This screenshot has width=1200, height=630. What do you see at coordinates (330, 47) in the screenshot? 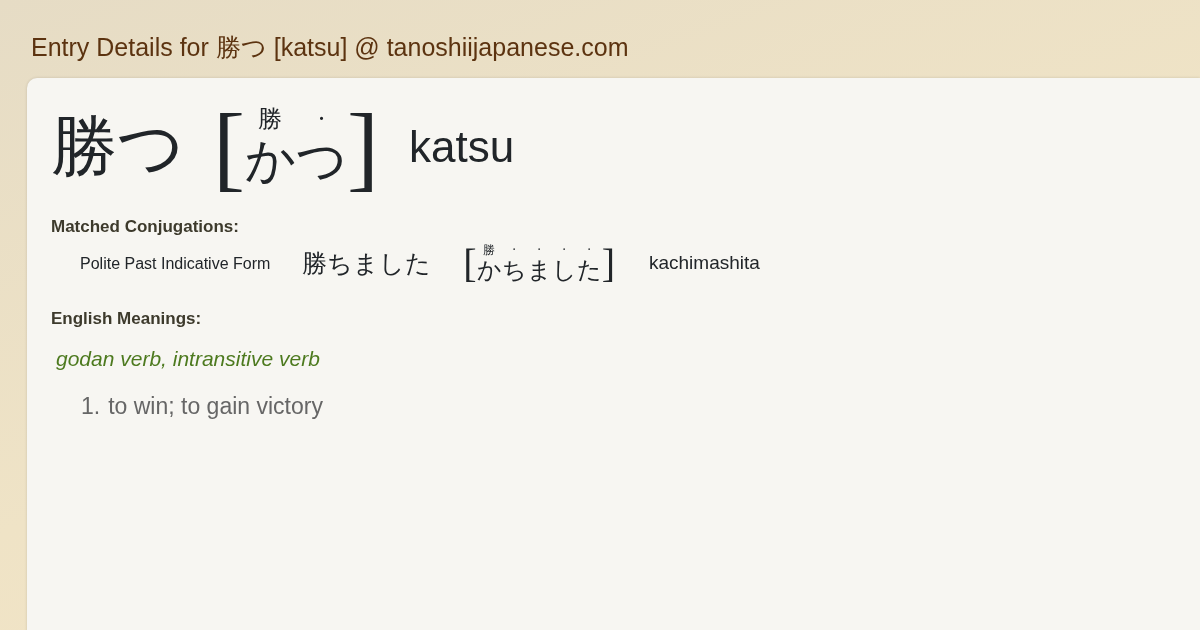
I see `page-title: Entry Details for 勝つ [katsu] @ tanoshiijapanese.com` at bounding box center [330, 47].